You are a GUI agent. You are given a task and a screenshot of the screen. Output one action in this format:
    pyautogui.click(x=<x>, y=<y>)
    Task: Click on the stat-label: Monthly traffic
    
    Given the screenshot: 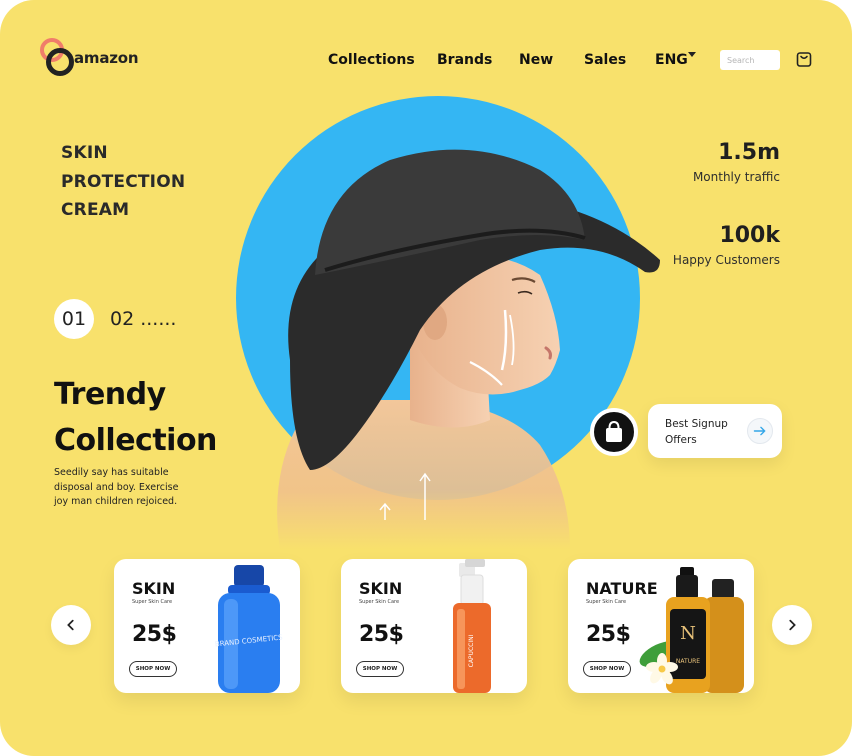 What is the action you would take?
    pyautogui.click(x=736, y=177)
    